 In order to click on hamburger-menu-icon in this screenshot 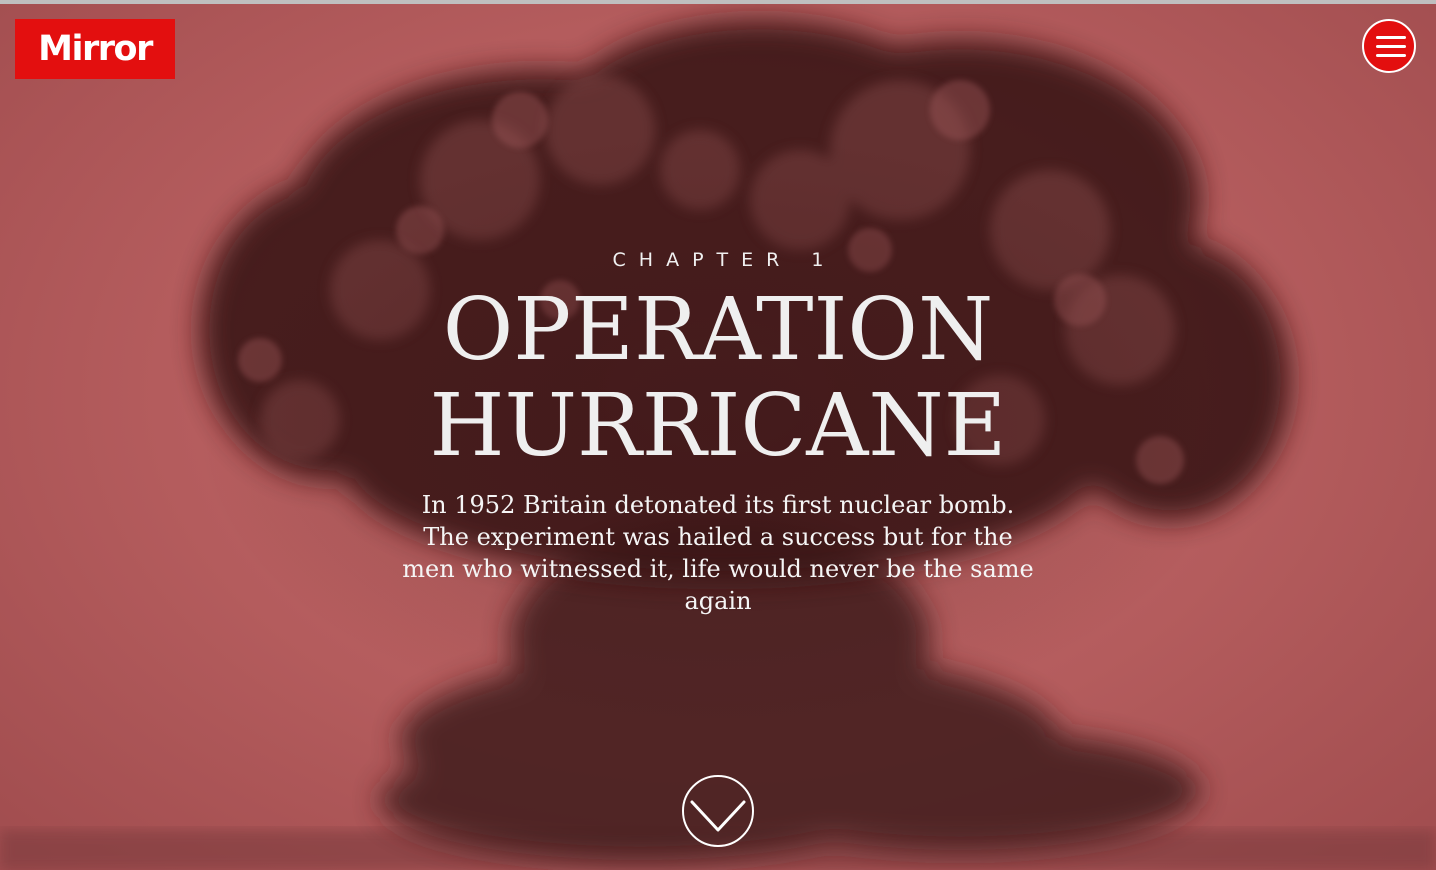, I will do `click(1389, 46)`.